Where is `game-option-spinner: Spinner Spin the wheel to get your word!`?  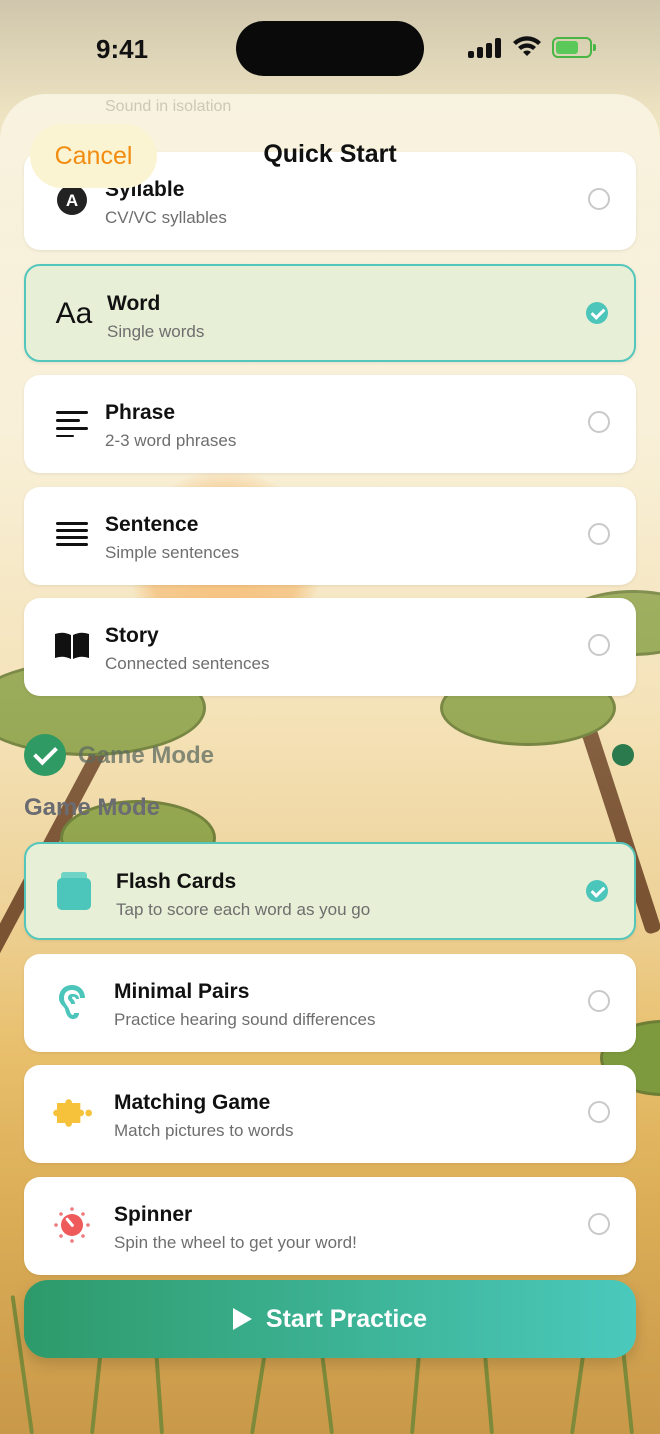 game-option-spinner: Spinner Spin the wheel to get your word! is located at coordinates (330, 1225).